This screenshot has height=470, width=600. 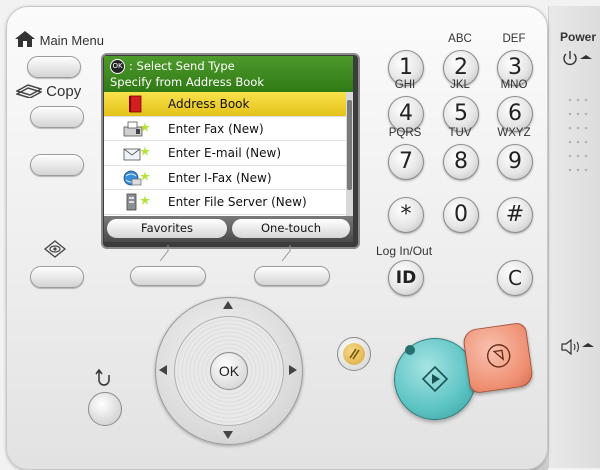 What do you see at coordinates (460, 133) in the screenshot?
I see `key-letters: TUV` at bounding box center [460, 133].